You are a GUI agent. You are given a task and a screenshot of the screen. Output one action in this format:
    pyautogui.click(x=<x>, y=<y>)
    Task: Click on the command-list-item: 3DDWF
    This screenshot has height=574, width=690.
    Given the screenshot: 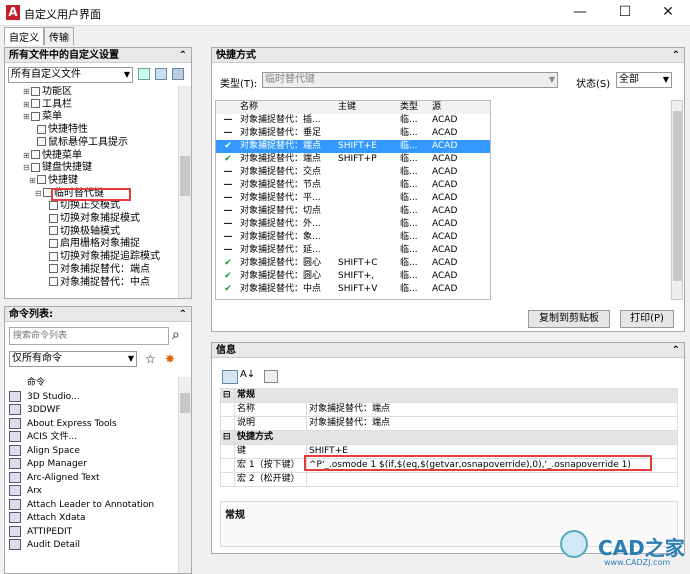 What is the action you would take?
    pyautogui.click(x=35, y=410)
    